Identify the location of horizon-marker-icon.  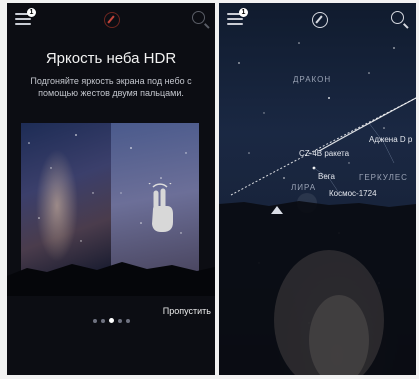
(277, 210).